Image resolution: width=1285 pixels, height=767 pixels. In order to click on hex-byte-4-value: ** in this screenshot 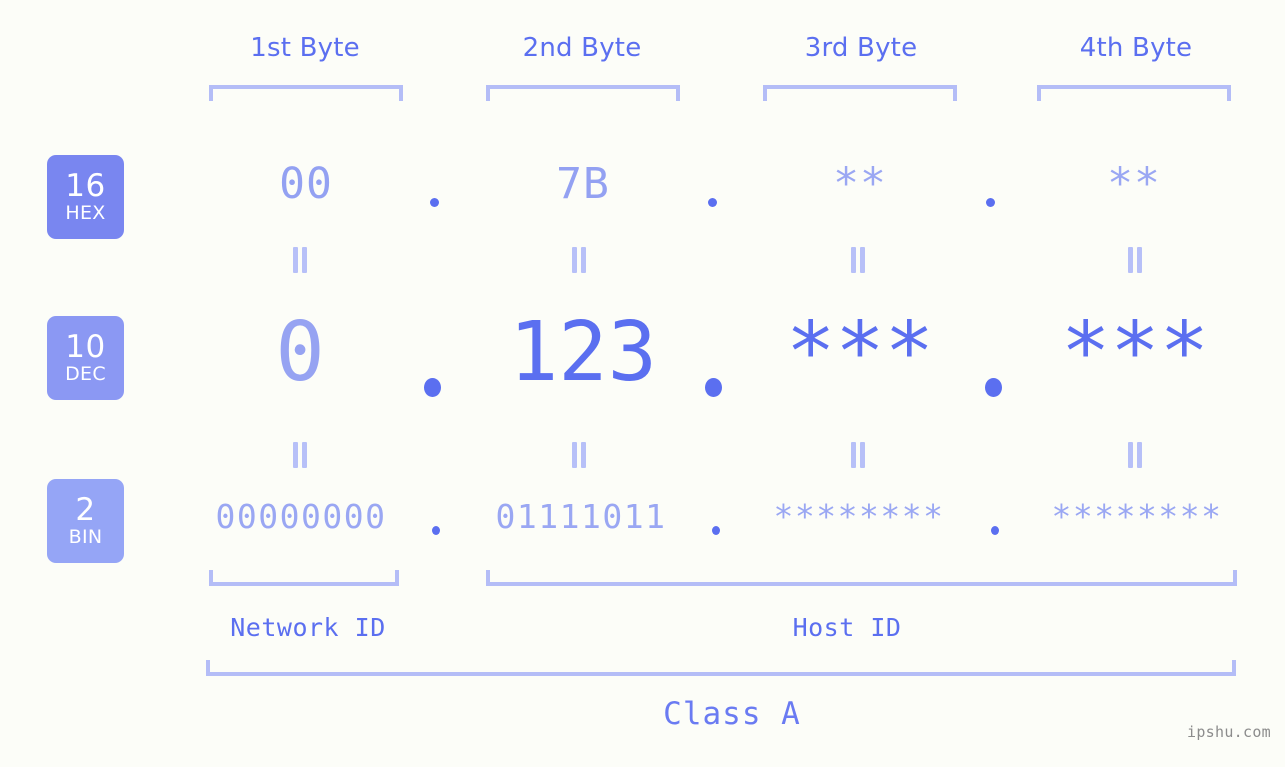, I will do `click(1134, 184)`.